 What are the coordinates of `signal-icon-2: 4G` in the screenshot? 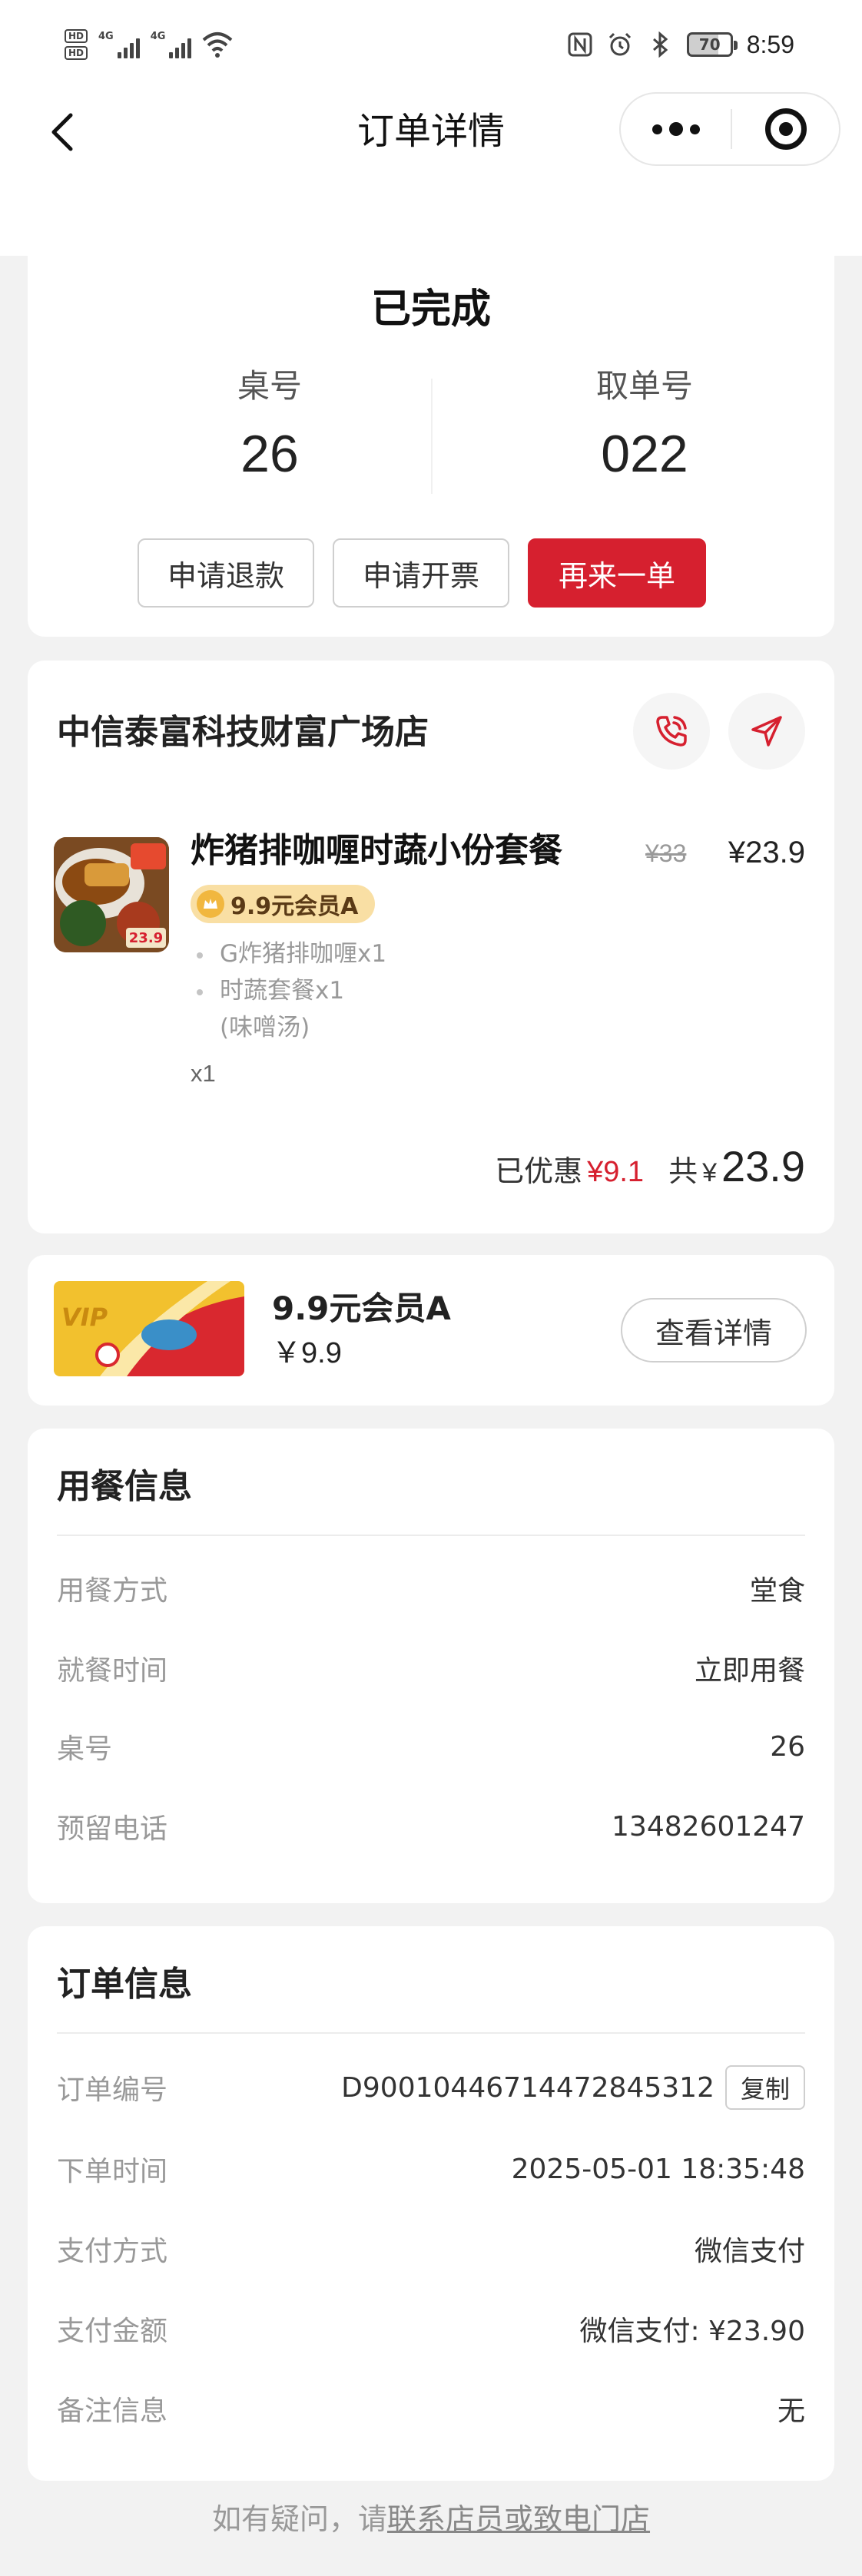 It's located at (171, 45).